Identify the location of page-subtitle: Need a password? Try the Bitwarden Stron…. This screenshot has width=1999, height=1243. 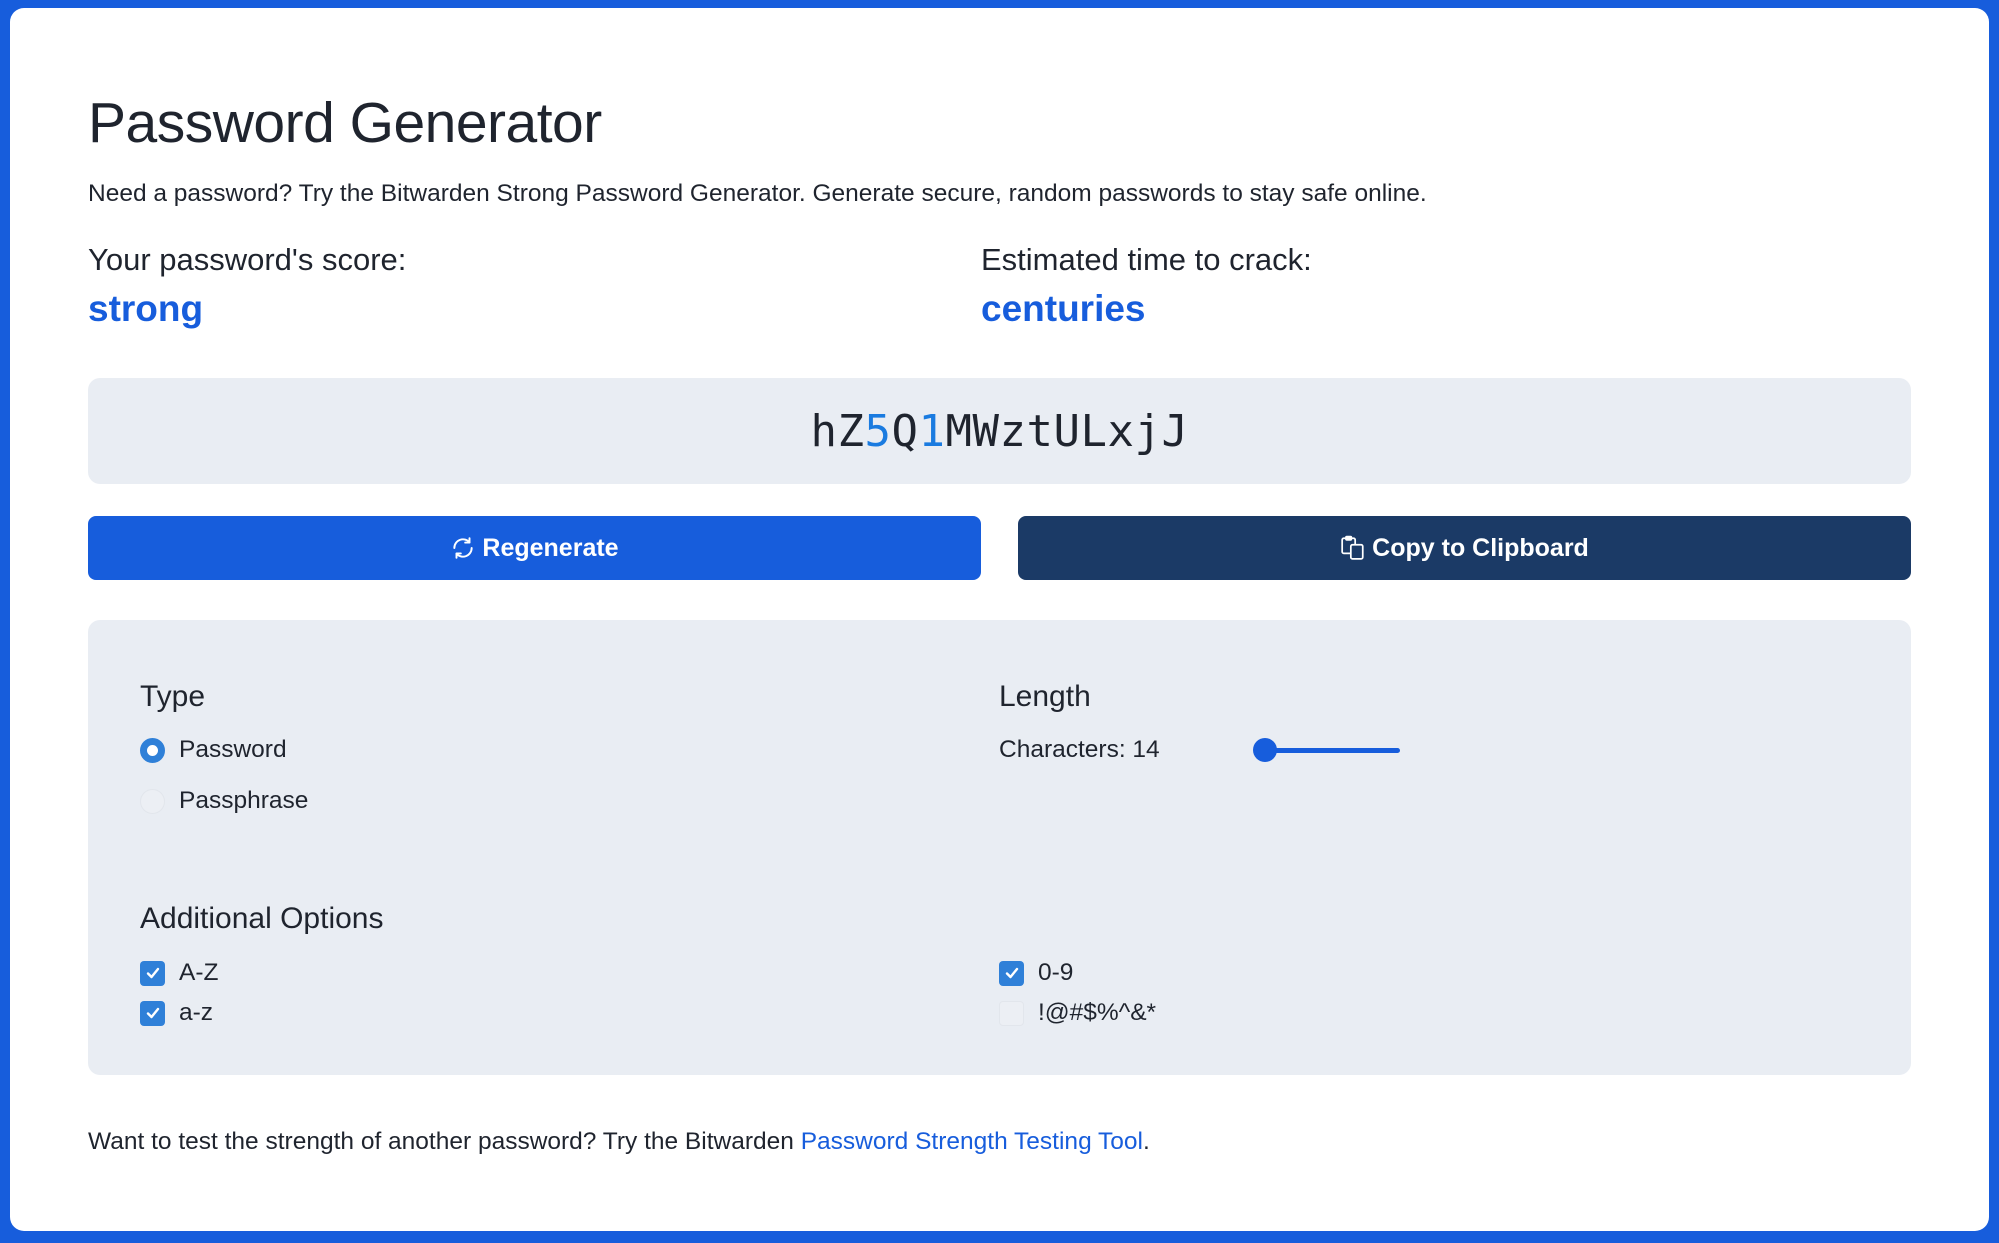
(757, 193).